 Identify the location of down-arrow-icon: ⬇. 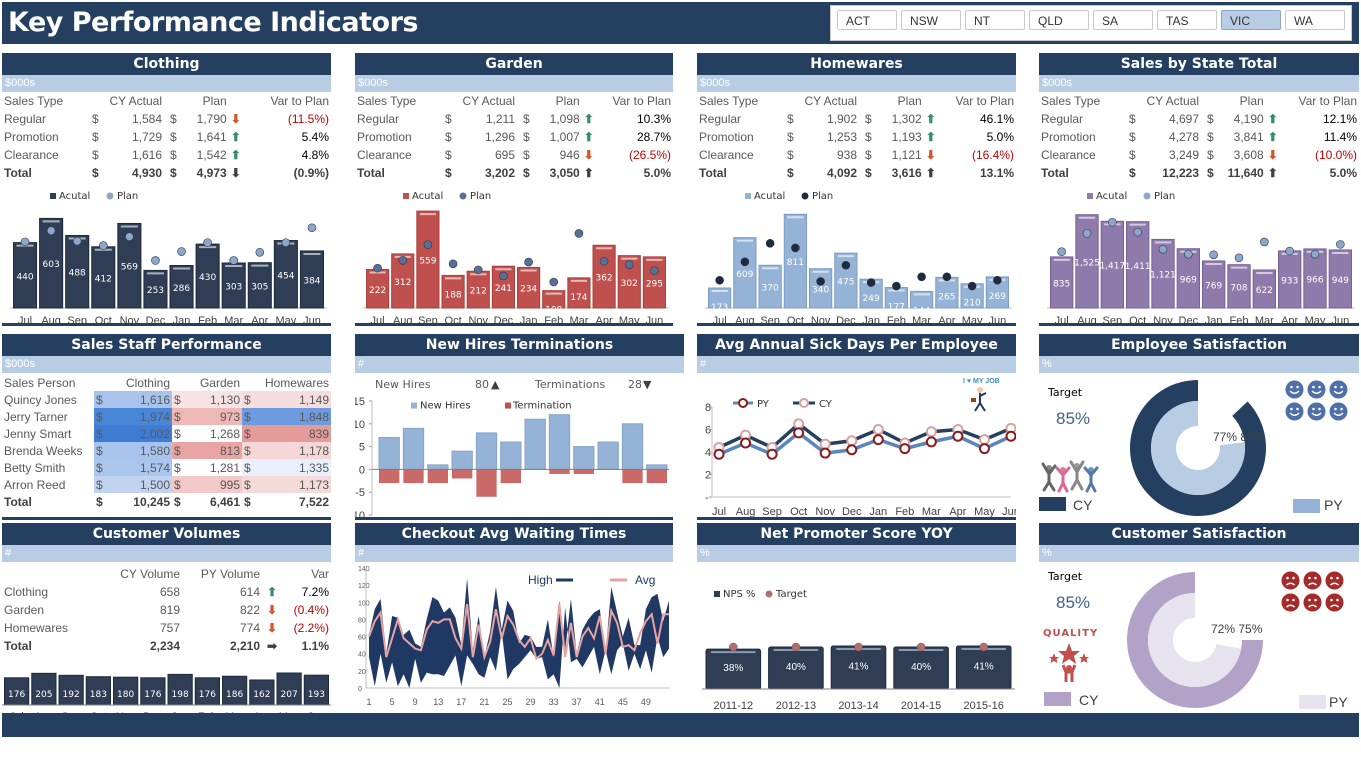
(272, 610).